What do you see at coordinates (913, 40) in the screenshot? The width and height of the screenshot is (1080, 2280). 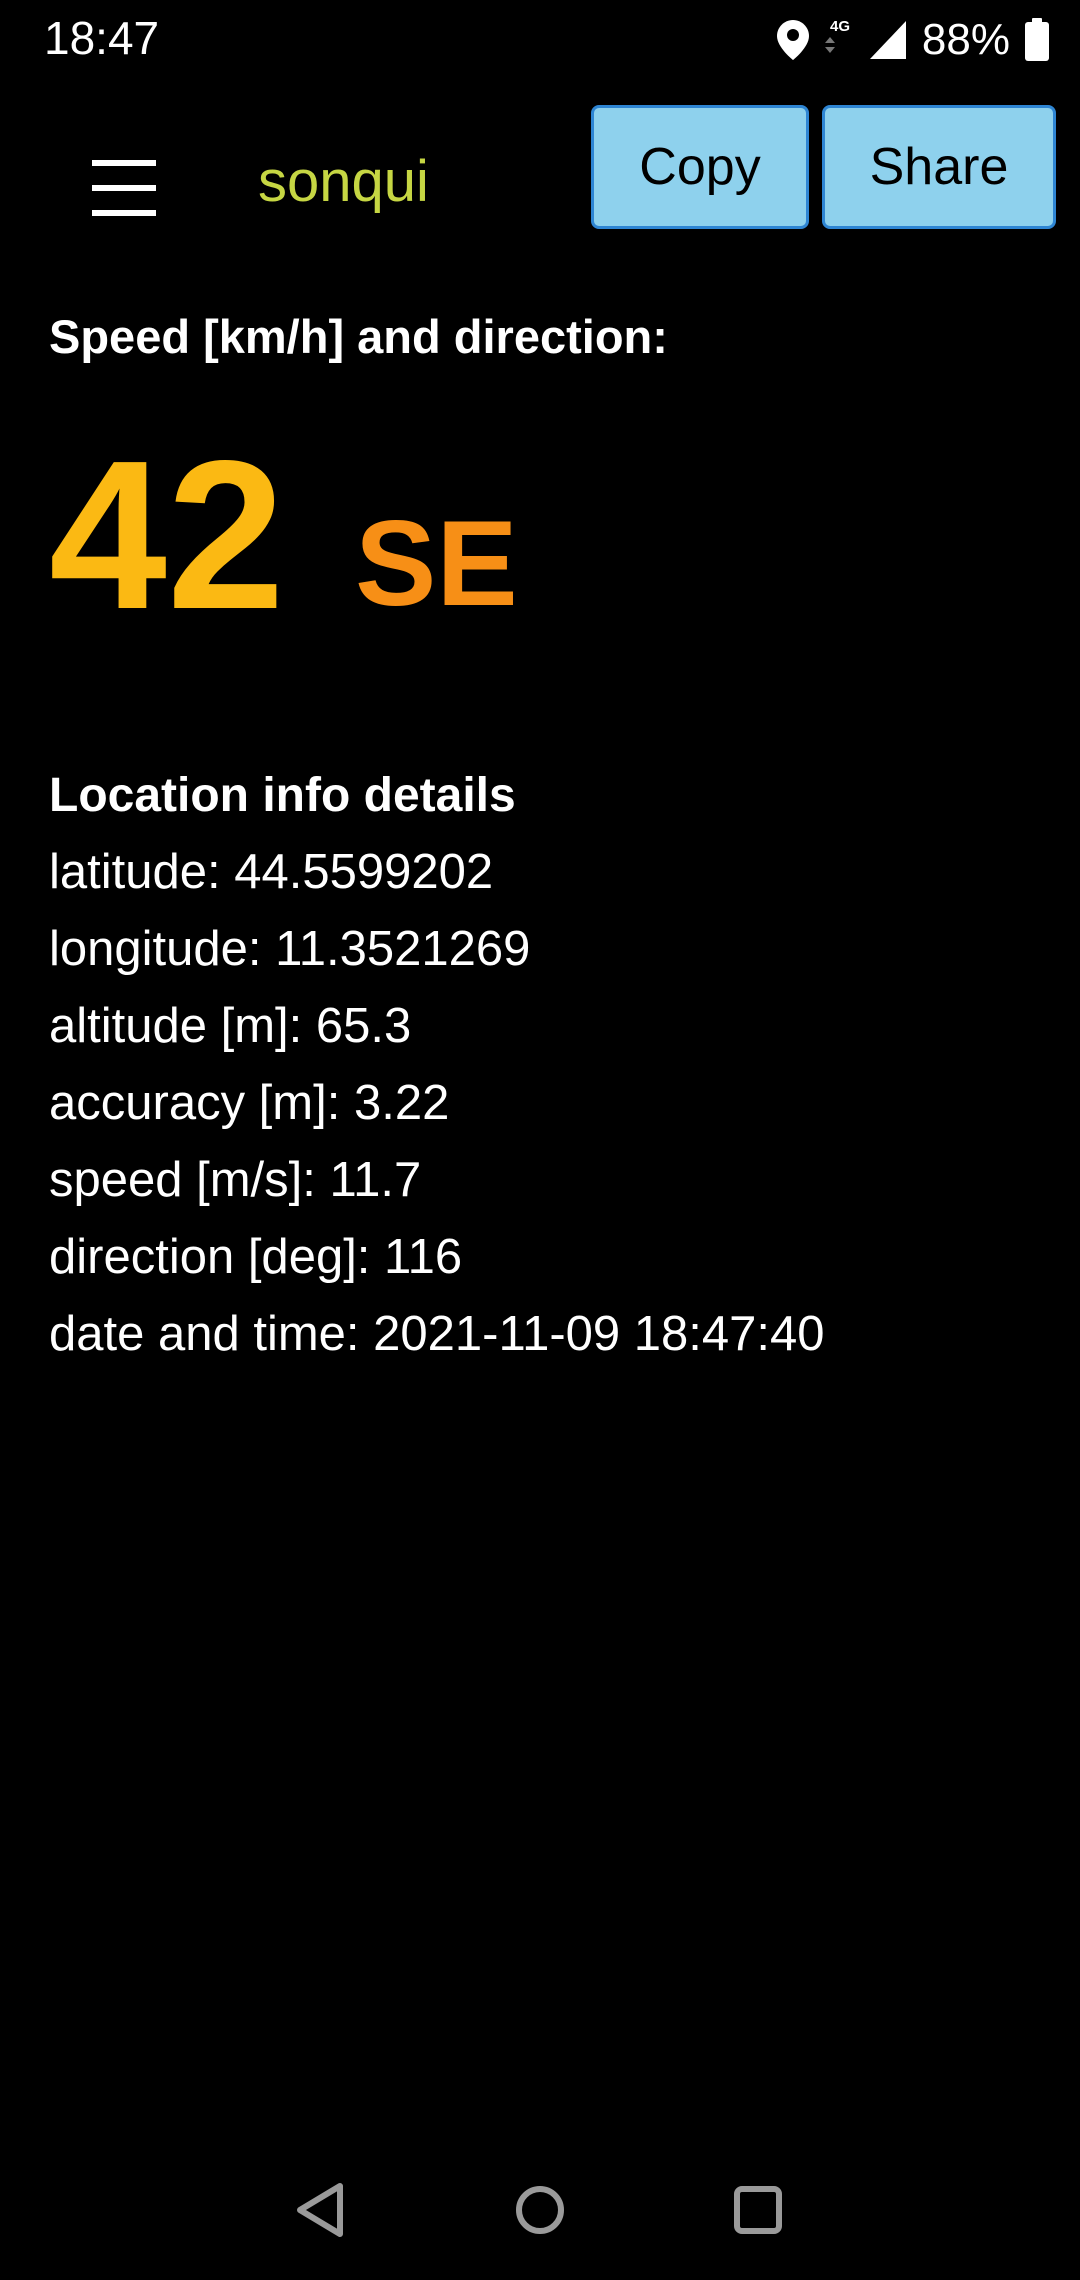 I see `status-icons: 4G 88%` at bounding box center [913, 40].